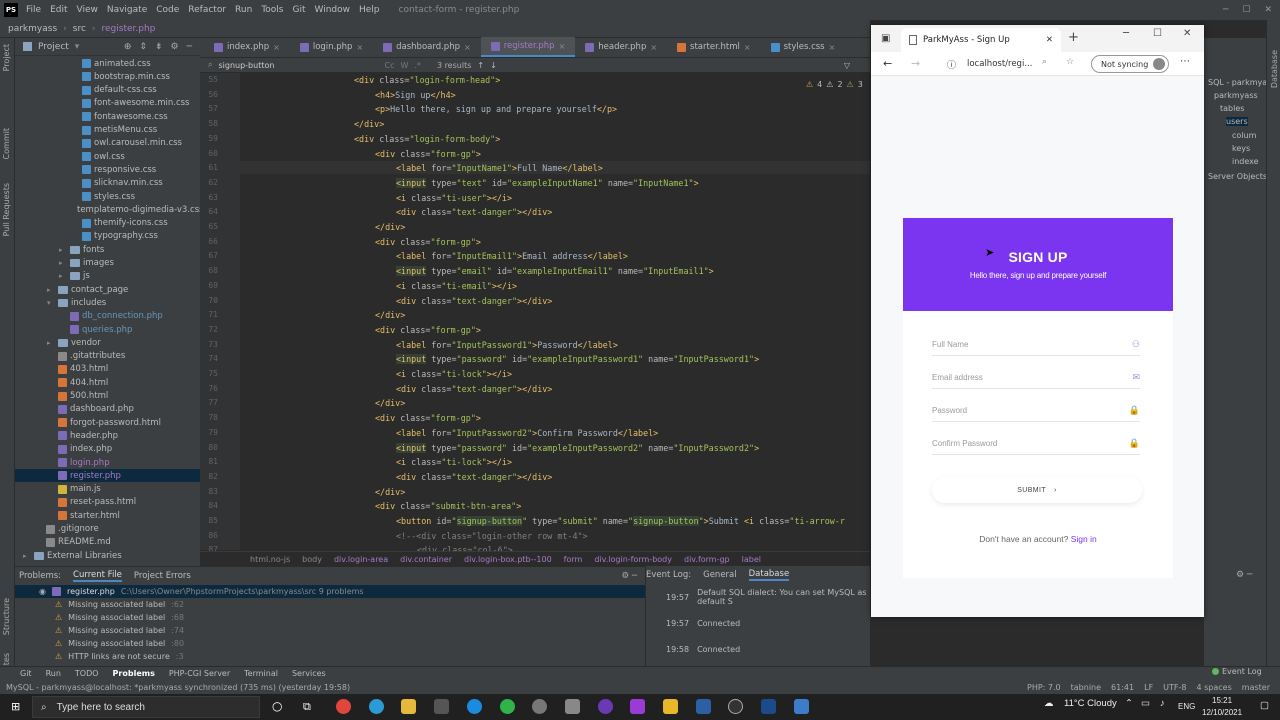 The image size is (1280, 720). I want to click on network-icon: ▭, so click(1145, 703).